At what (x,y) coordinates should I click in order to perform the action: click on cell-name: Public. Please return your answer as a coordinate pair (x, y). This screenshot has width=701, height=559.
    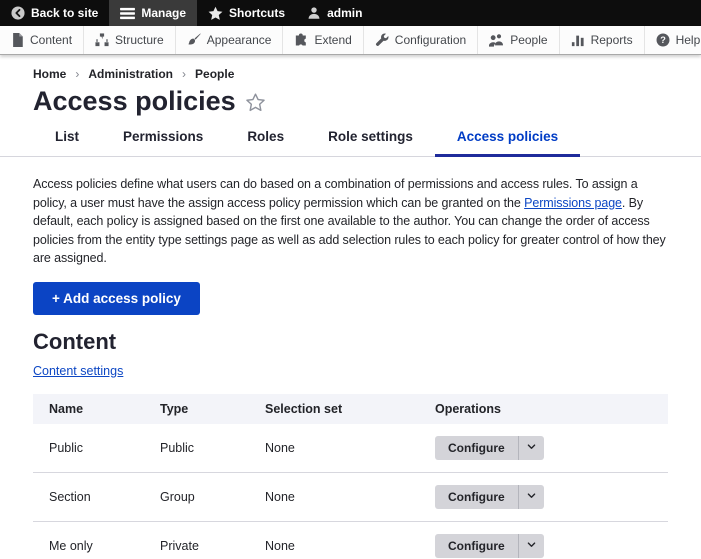
    Looking at the image, I should click on (88, 448).